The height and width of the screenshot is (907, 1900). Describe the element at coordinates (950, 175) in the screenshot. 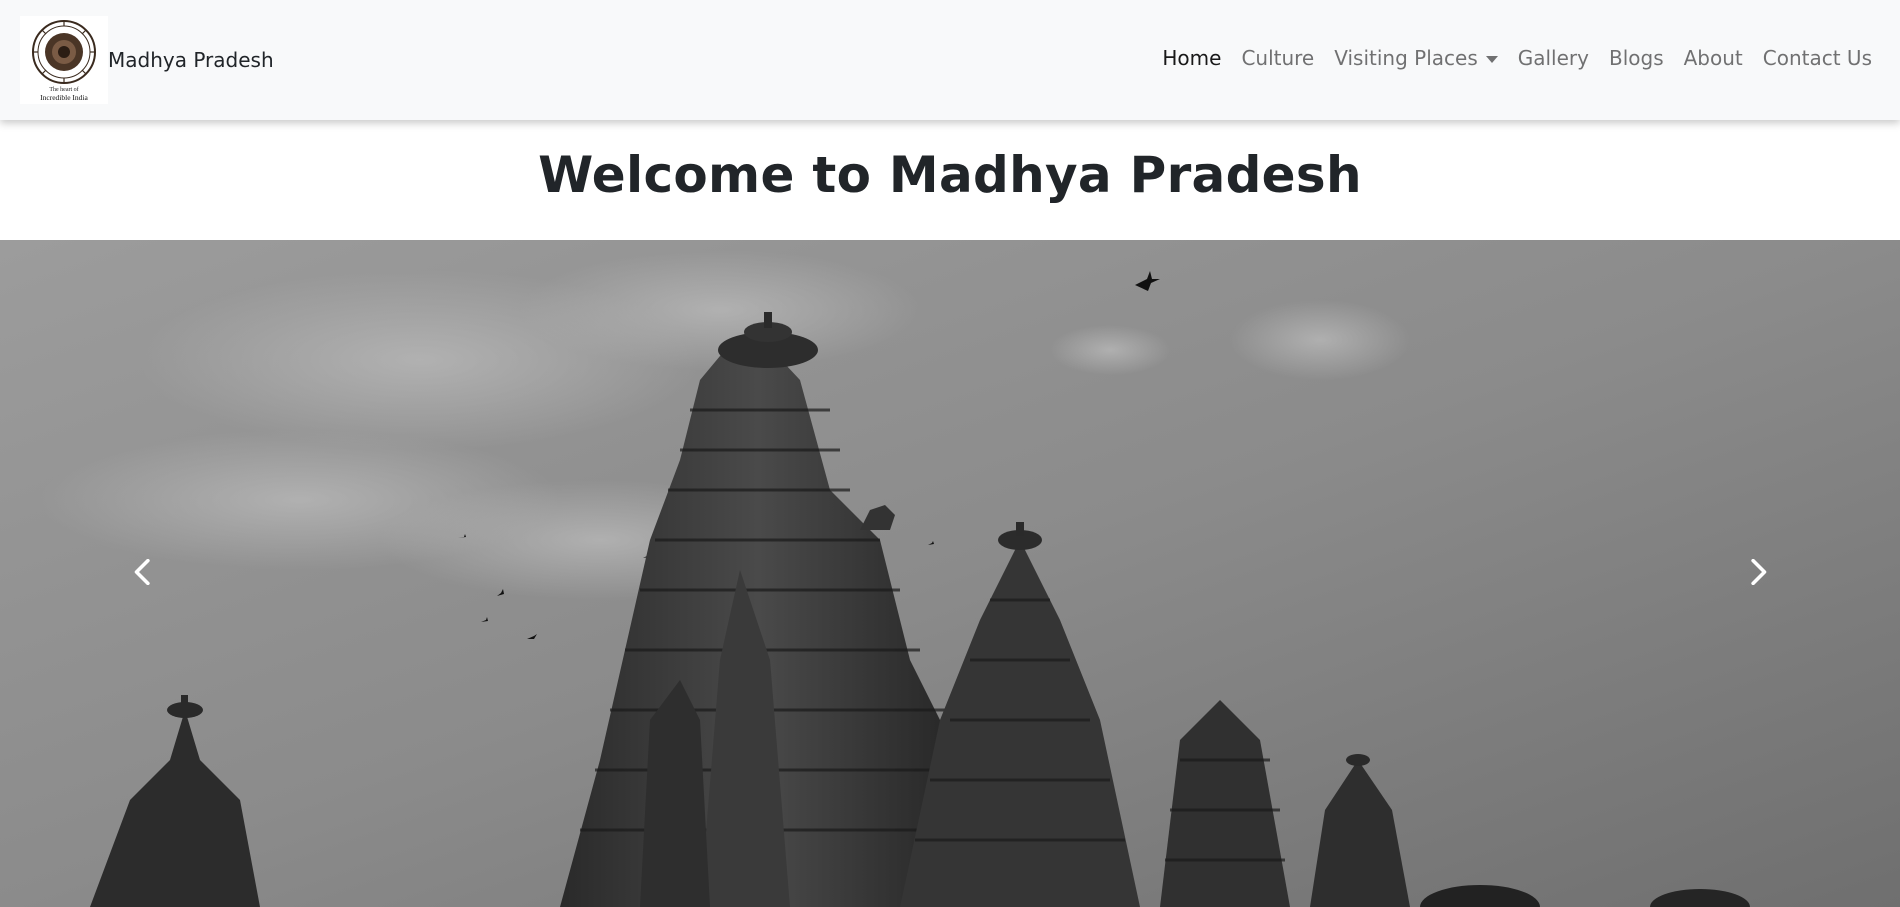

I see `page-title: Welcome to Madhya Pradesh` at that location.